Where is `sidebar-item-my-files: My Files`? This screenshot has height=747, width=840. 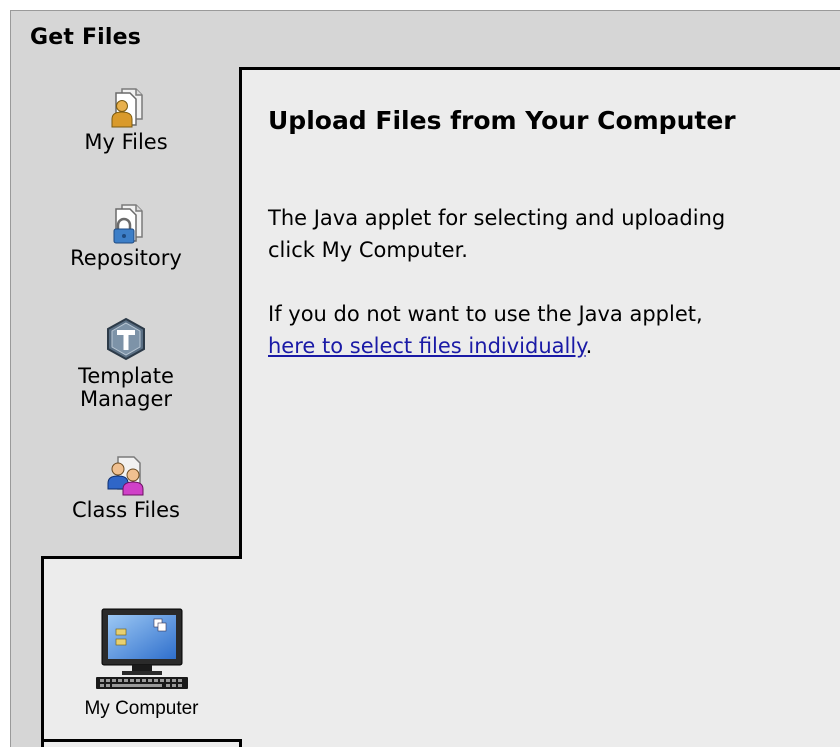
sidebar-item-my-files: My Files is located at coordinates (126, 120).